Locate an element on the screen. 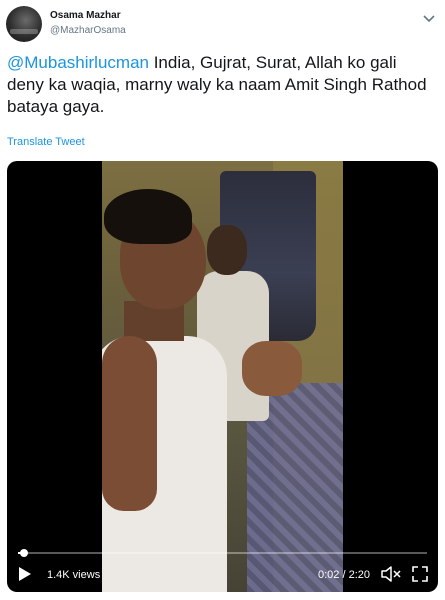 Image resolution: width=445 pixels, height=600 pixels. progress-bar is located at coordinates (222, 553).